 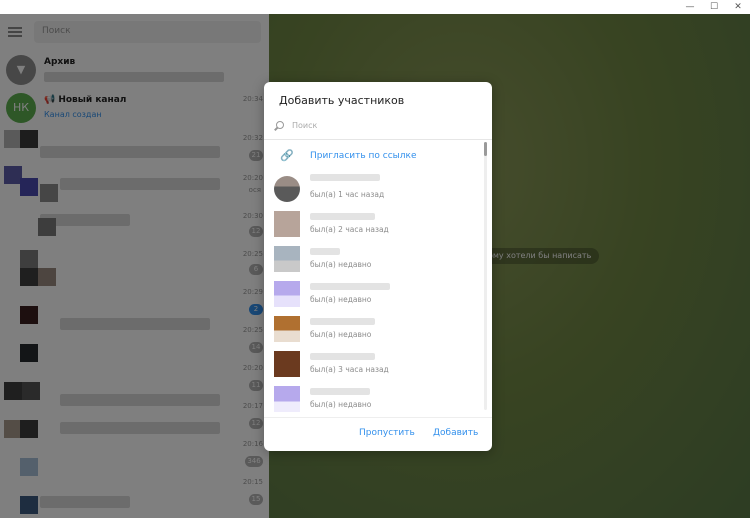 I want to click on invite-by-link-button: 🔗 Пригласить по ссылке, so click(x=374, y=156).